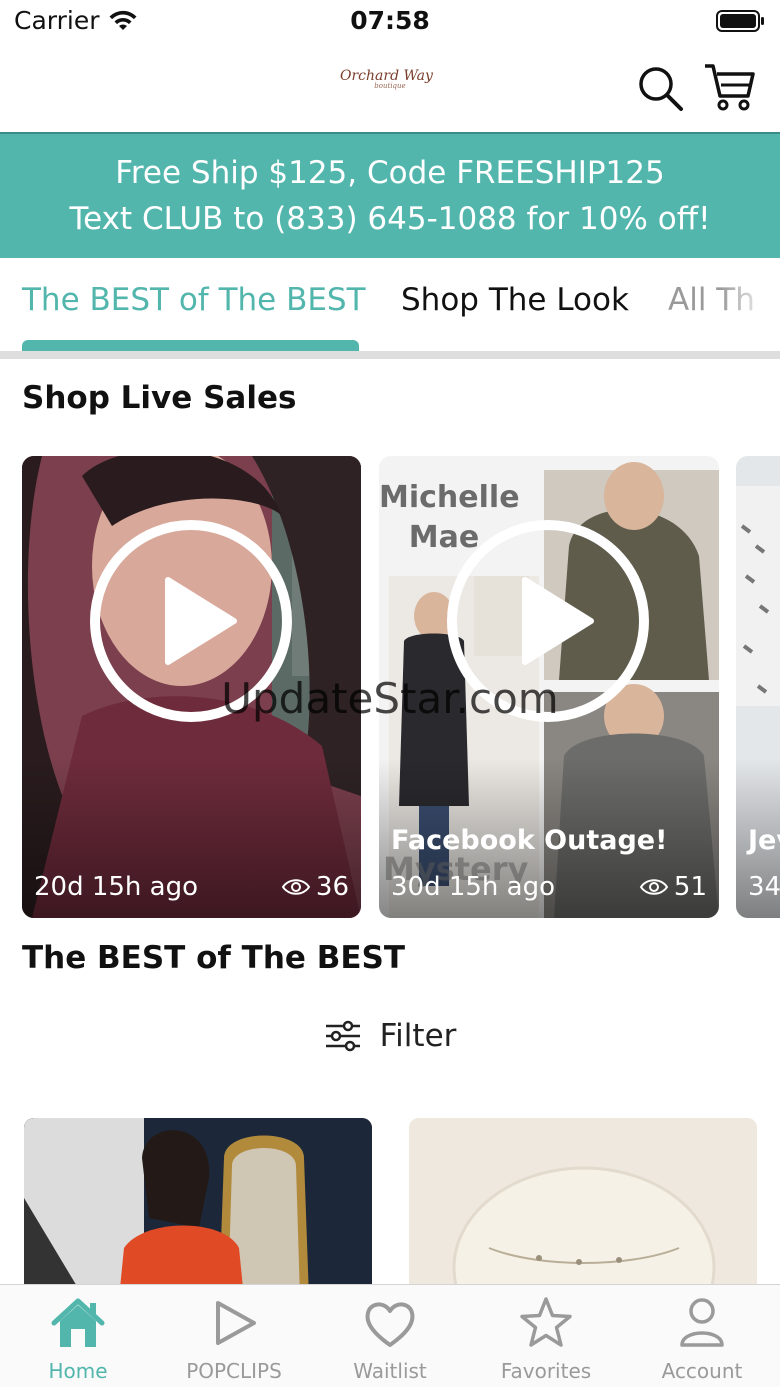  Describe the element at coordinates (546, 1371) in the screenshot. I see `tabbar-label: Favorites` at that location.